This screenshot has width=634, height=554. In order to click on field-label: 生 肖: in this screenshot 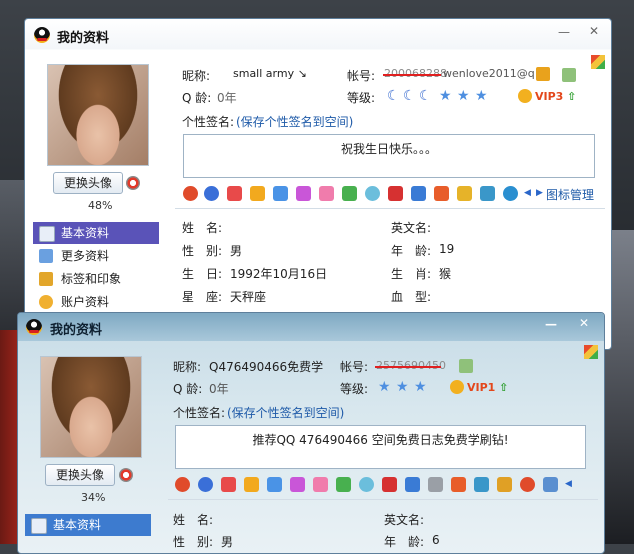, I will do `click(411, 274)`.